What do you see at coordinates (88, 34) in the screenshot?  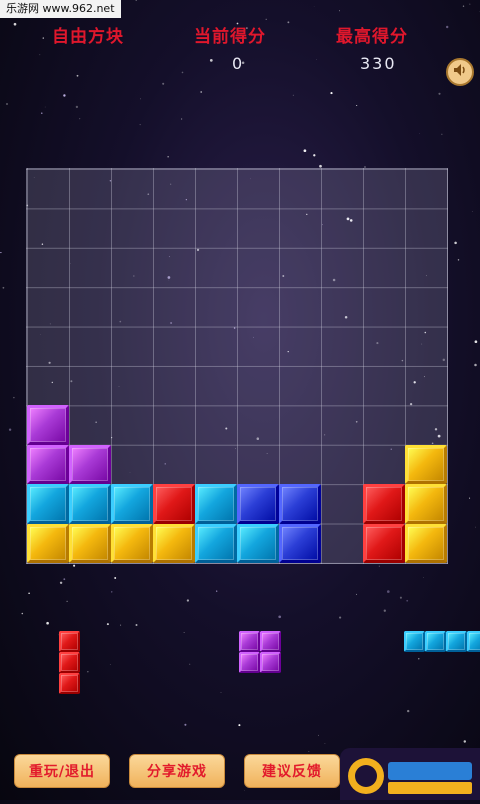 I see `mode-title: 自由方块` at bounding box center [88, 34].